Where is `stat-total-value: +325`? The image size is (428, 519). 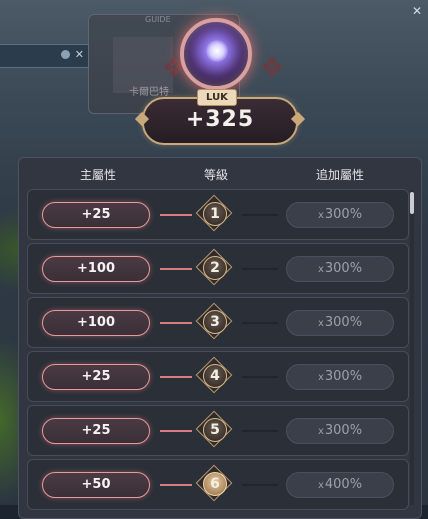
stat-total-value: +325 is located at coordinates (220, 119).